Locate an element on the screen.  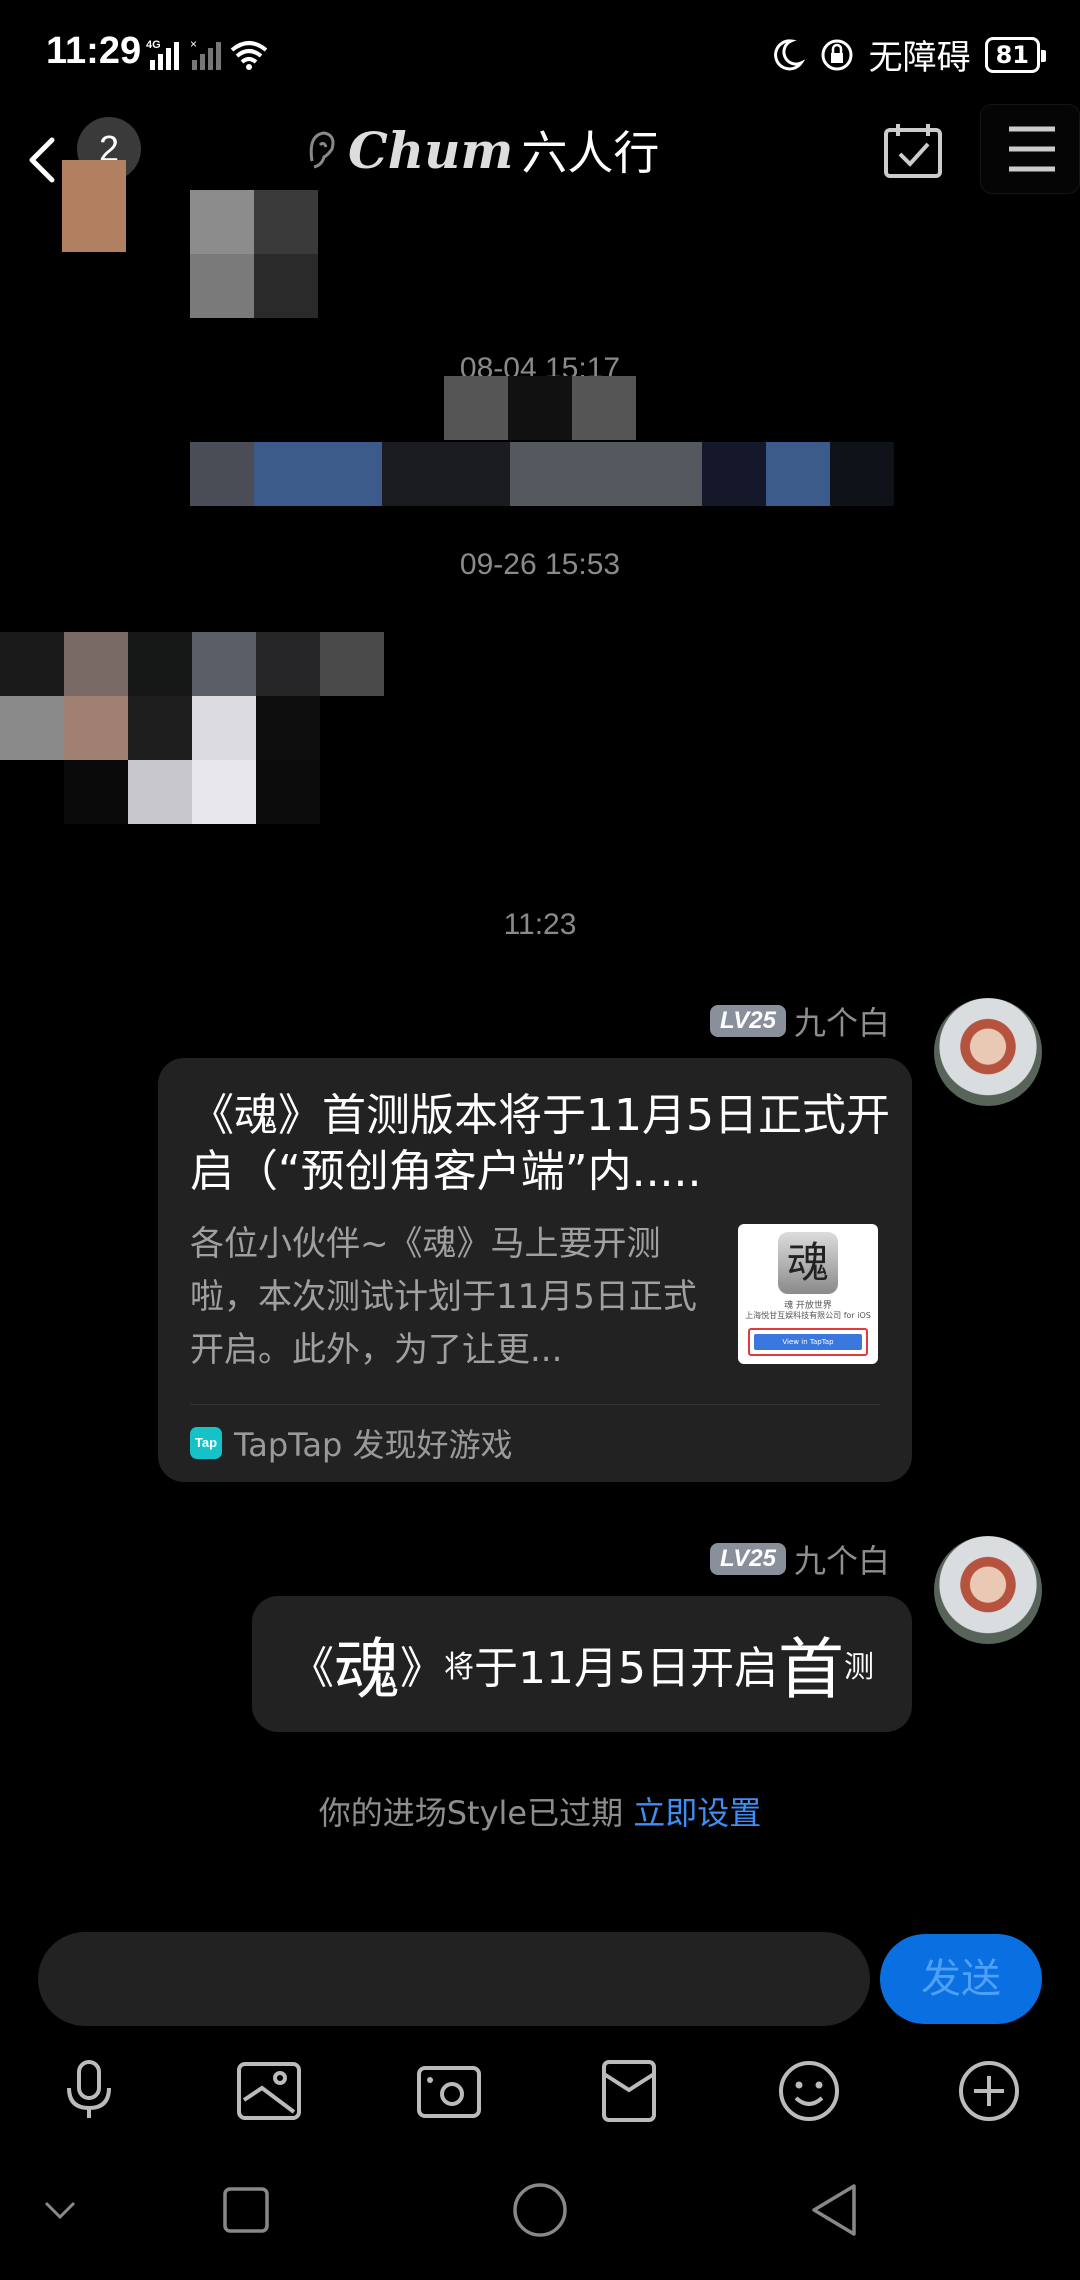
menu-button is located at coordinates (1030, 149).